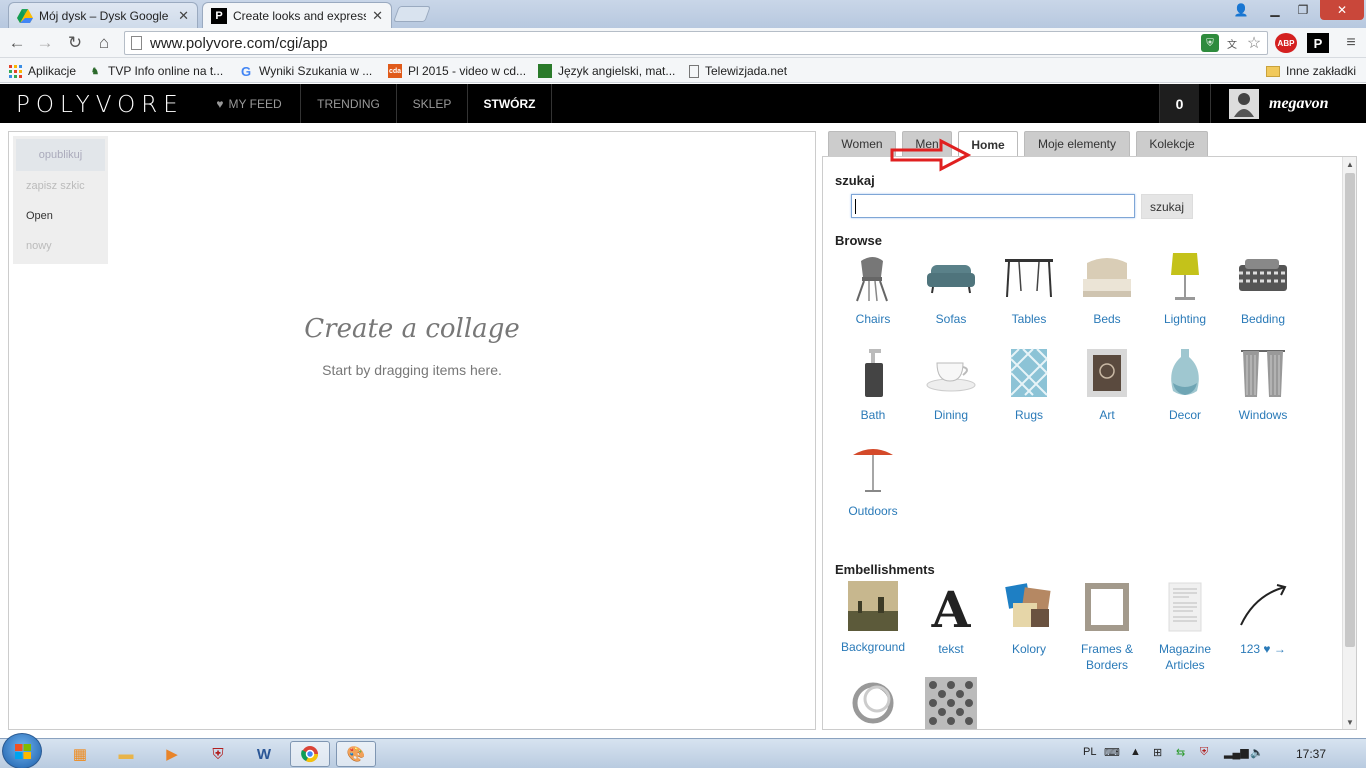  Describe the element at coordinates (1321, 71) in the screenshot. I see `bookmark-label: Inne zakładki` at that location.